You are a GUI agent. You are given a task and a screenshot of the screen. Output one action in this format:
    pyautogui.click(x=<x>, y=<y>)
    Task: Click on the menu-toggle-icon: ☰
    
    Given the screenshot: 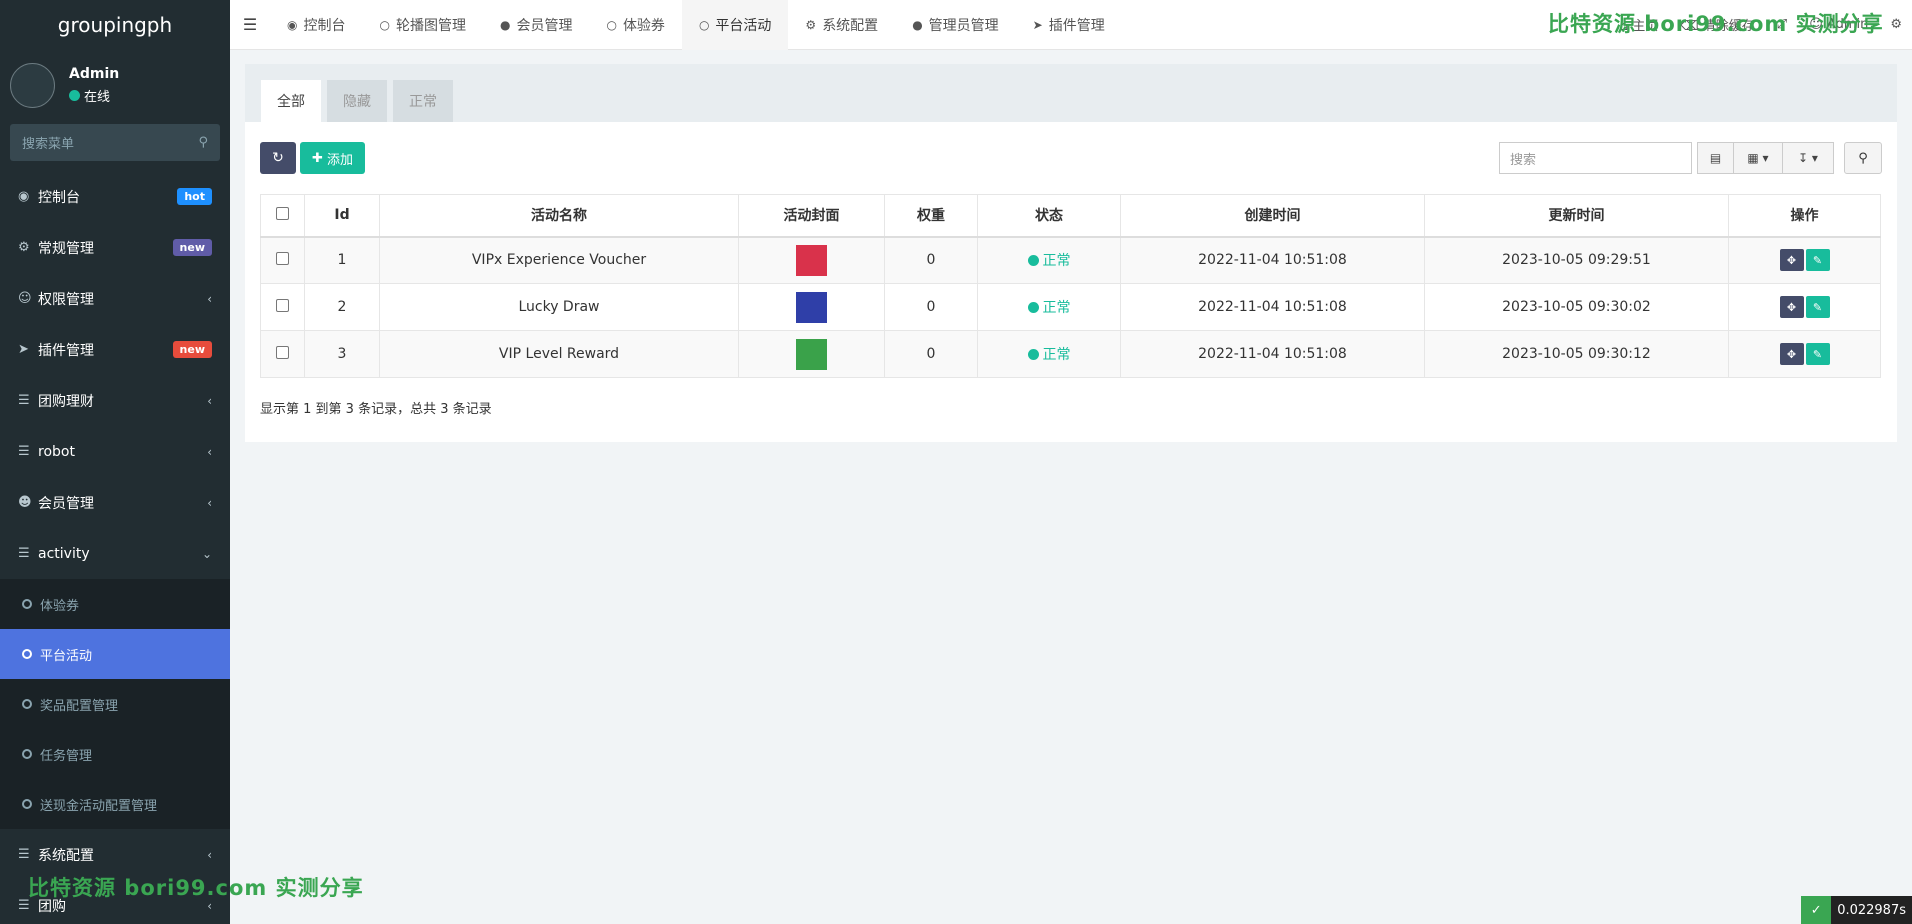 What is the action you would take?
    pyautogui.click(x=250, y=24)
    